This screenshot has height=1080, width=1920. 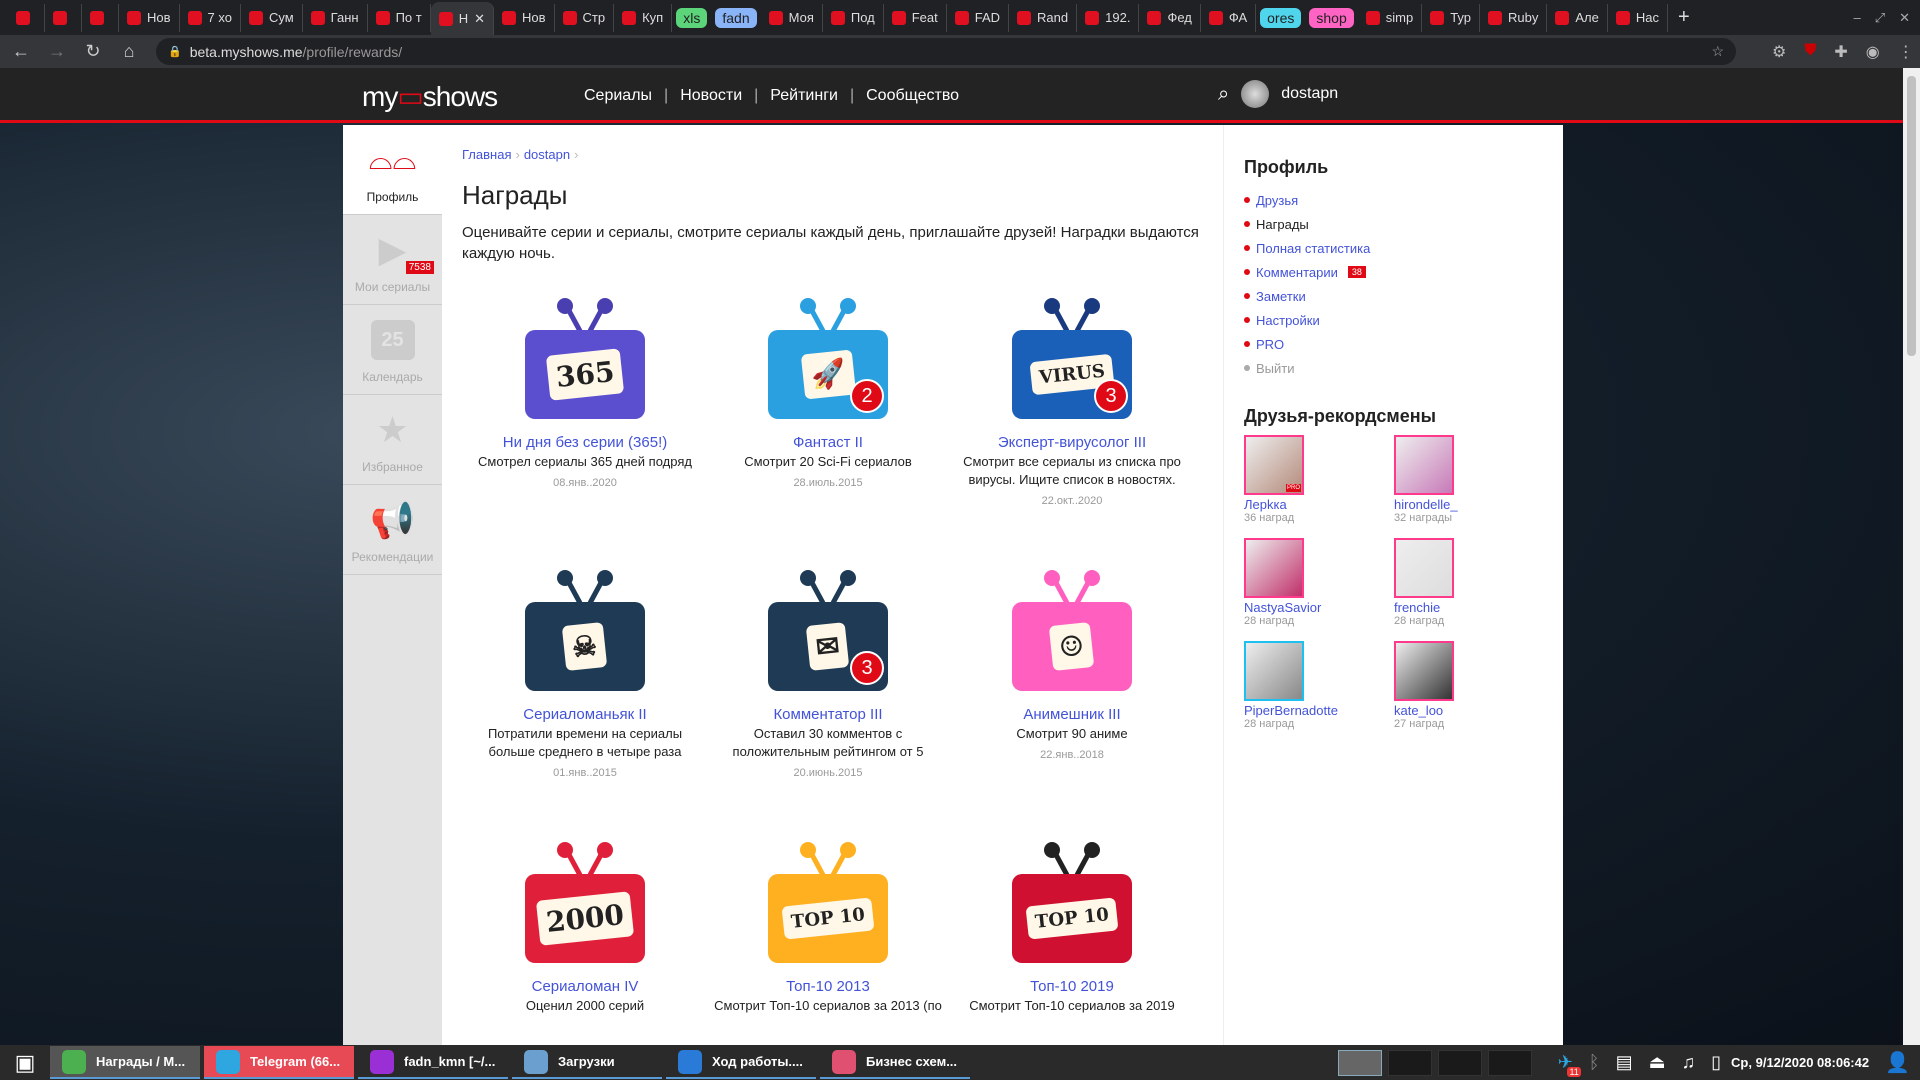 What do you see at coordinates (804, 96) in the screenshot?
I see `nav-link: Рейтинги` at bounding box center [804, 96].